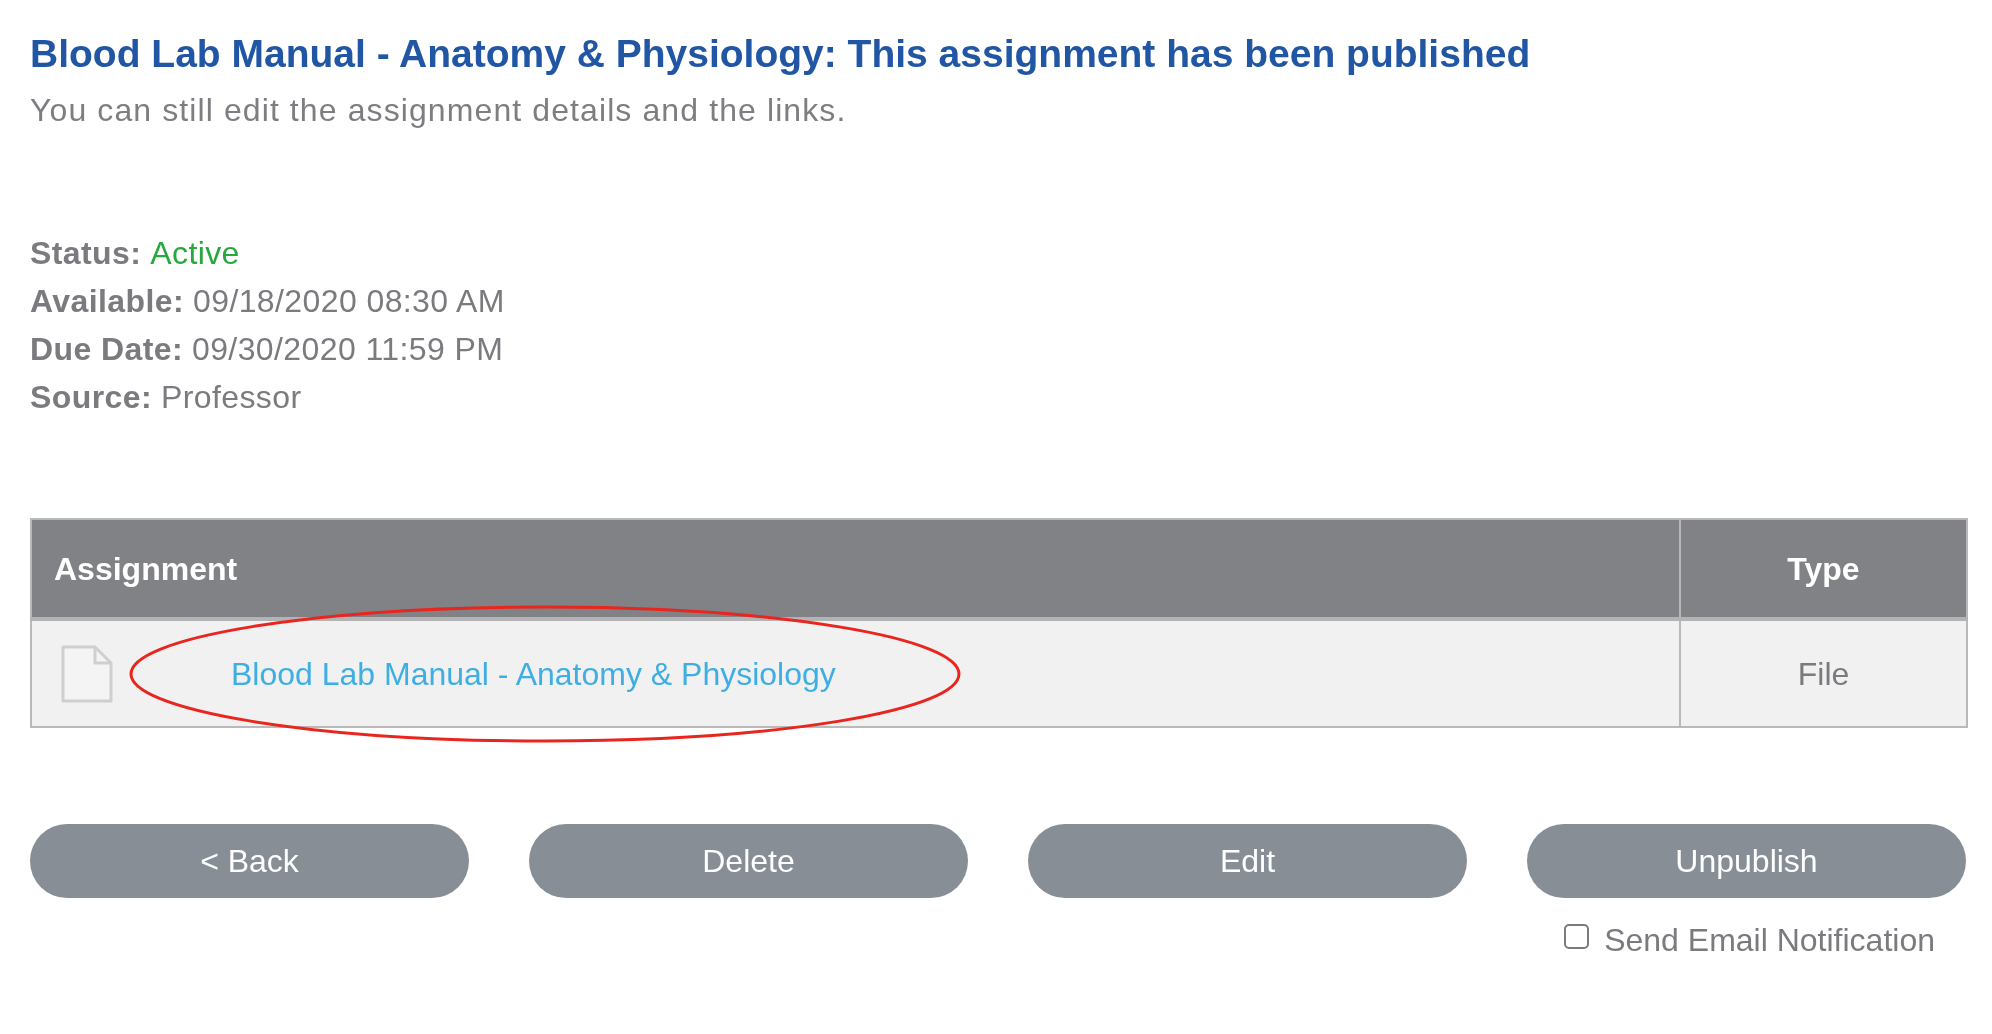 Image resolution: width=1992 pixels, height=1034 pixels. Describe the element at coordinates (106, 349) in the screenshot. I see `detail-label: Due Date:` at that location.